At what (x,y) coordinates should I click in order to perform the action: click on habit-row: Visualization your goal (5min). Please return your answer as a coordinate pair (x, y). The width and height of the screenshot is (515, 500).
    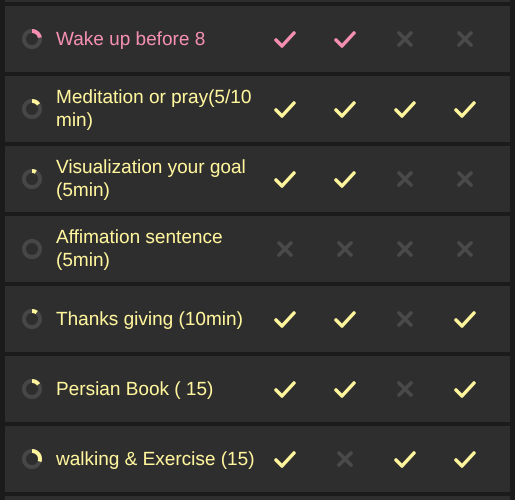
    Looking at the image, I should click on (257, 179).